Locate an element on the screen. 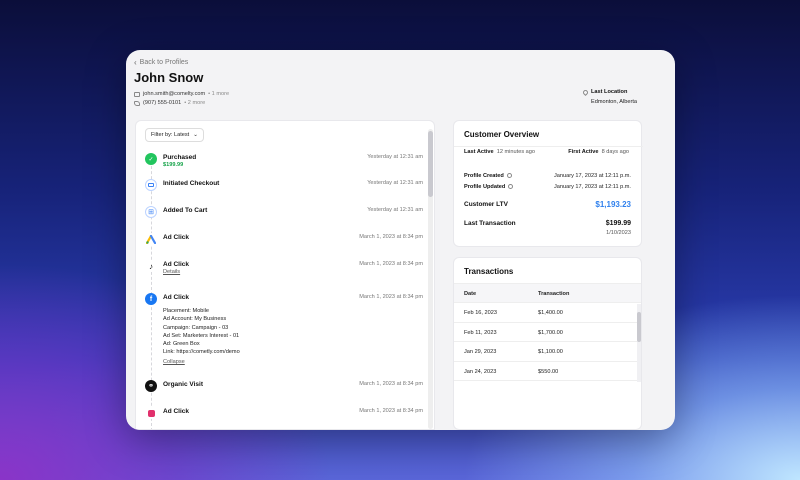 This screenshot has width=800, height=480. detail-line: Ad: Green Box is located at coordinates (181, 344).